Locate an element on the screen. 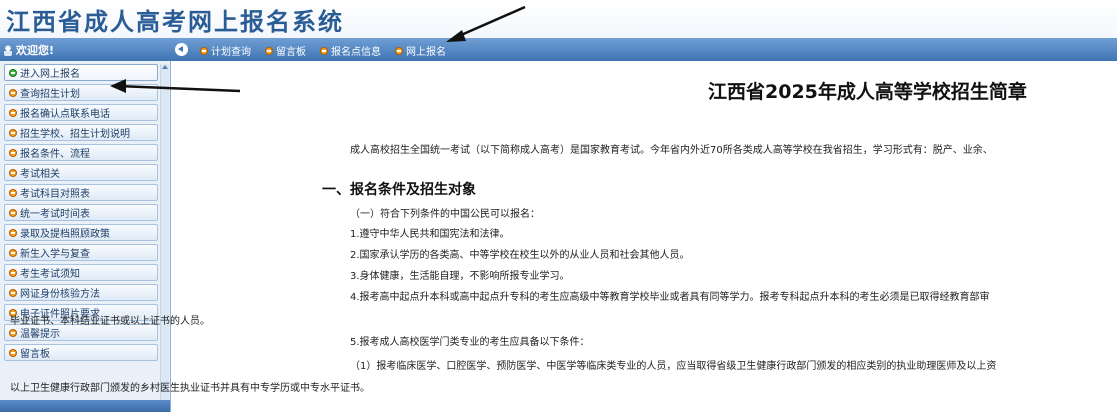  sidebar-item-label: 报名条件、流程 is located at coordinates (55, 154).